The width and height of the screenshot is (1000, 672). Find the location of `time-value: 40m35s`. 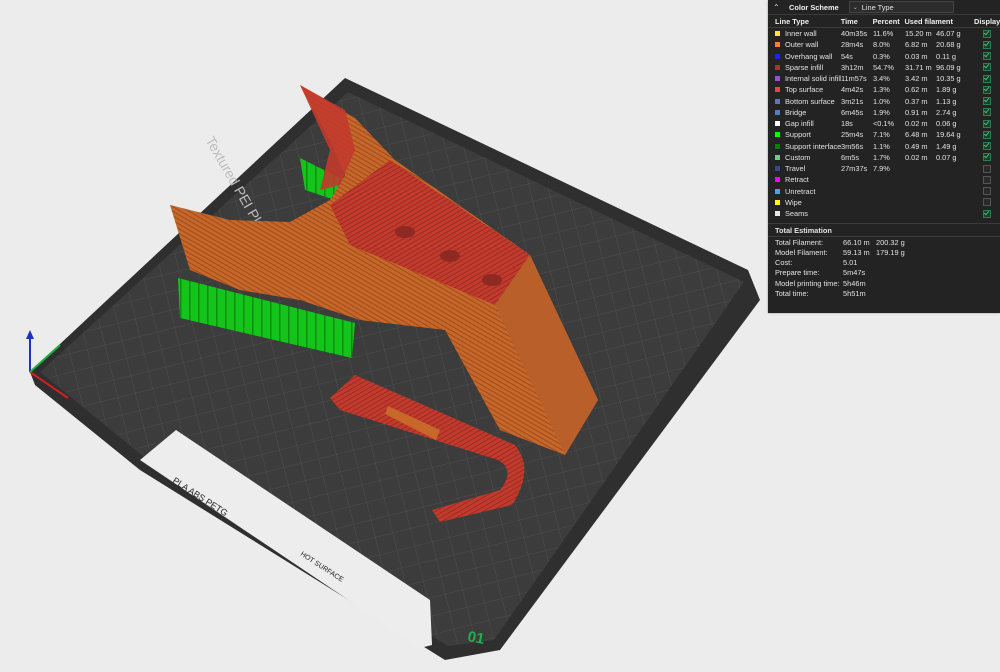

time-value: 40m35s is located at coordinates (854, 34).